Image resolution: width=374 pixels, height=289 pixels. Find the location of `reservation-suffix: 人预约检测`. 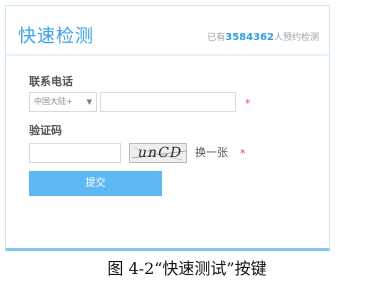

reservation-suffix: 人预约检测 is located at coordinates (296, 38).